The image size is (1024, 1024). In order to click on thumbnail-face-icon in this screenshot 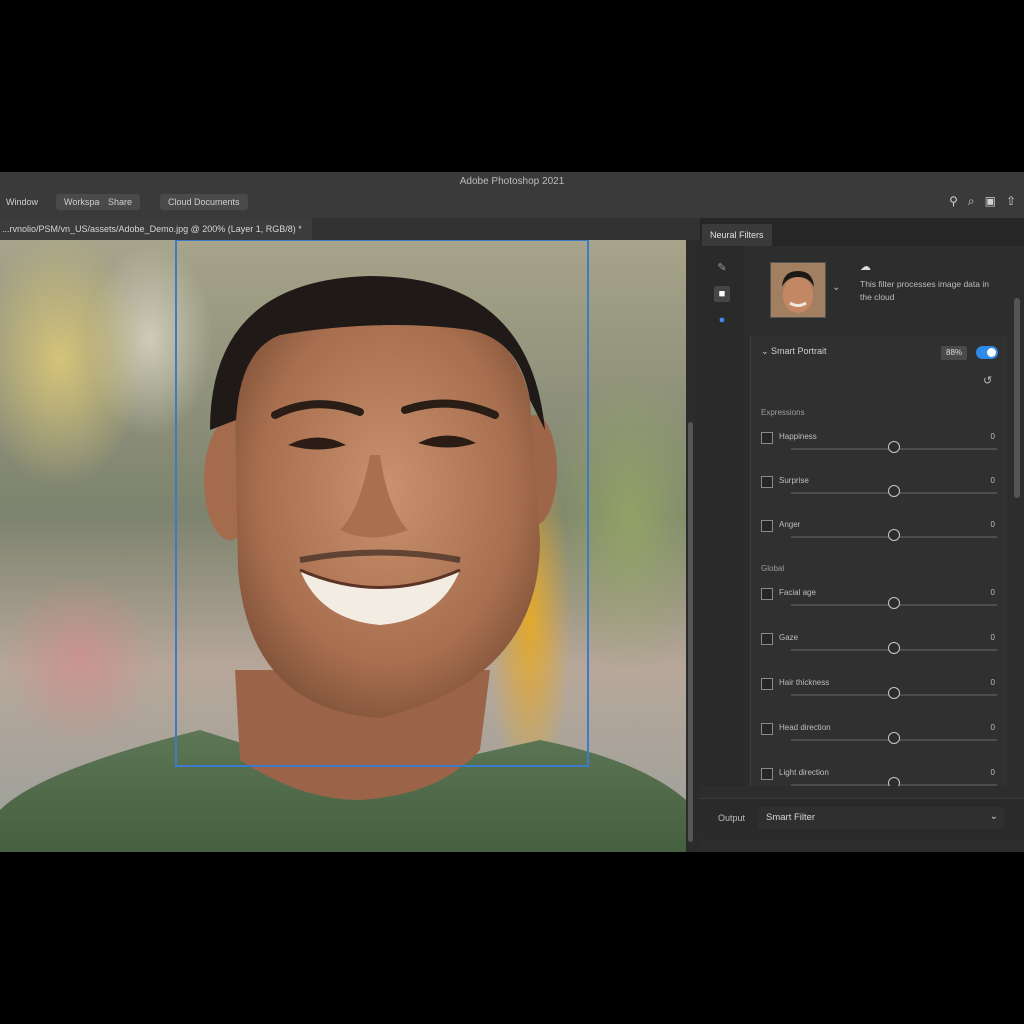, I will do `click(798, 290)`.